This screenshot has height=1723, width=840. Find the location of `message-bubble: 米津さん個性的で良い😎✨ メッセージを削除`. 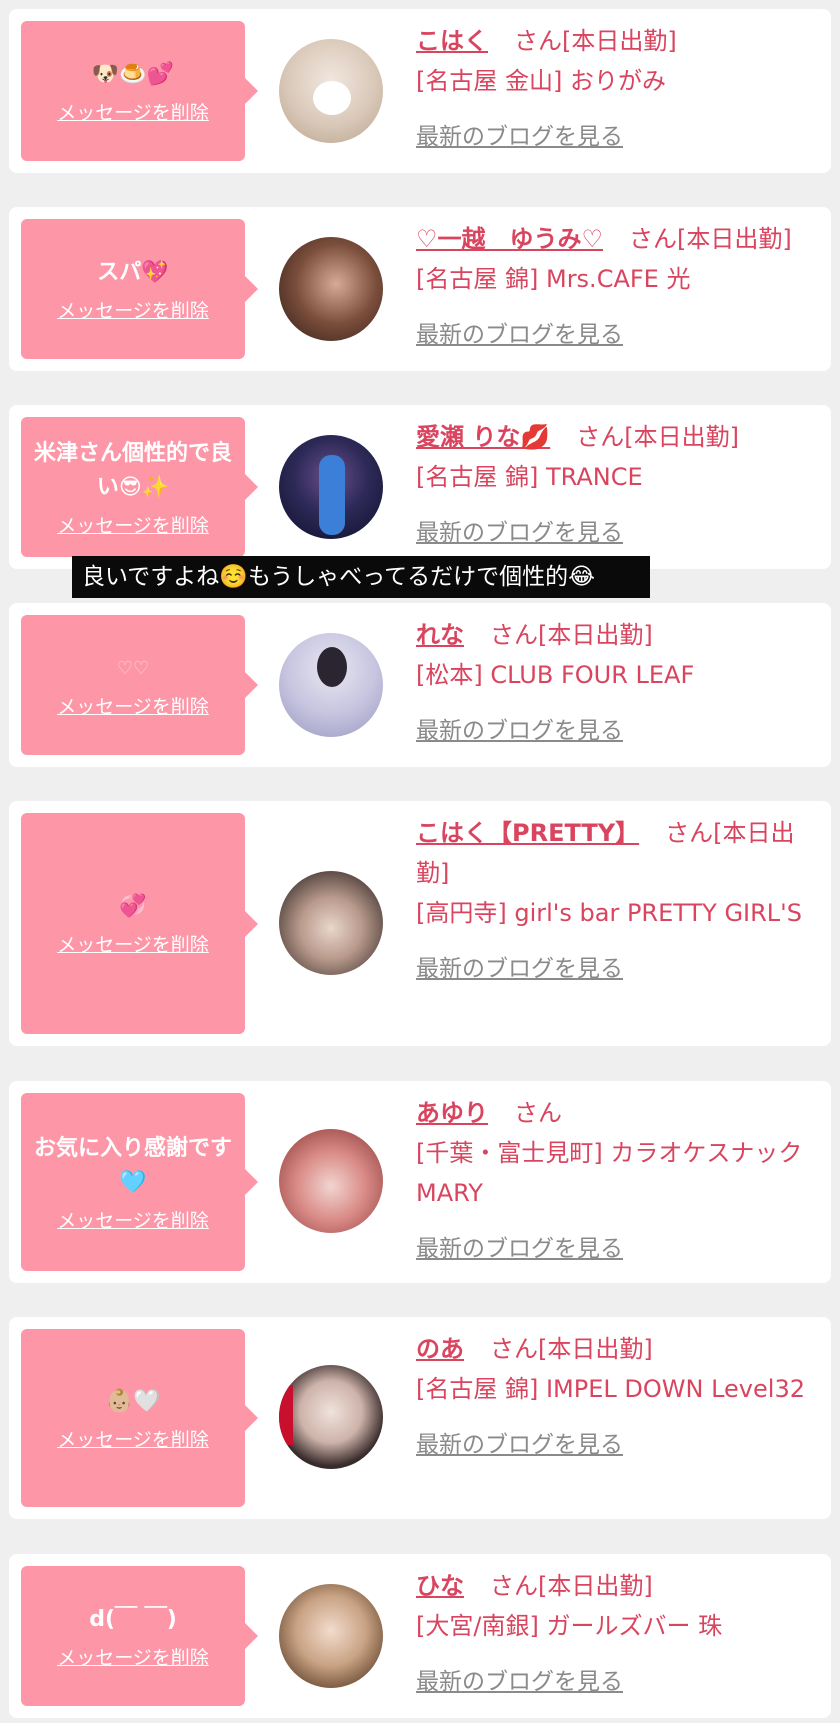

message-bubble: 米津さん個性的で良い😎✨ メッセージを削除 is located at coordinates (139, 487).